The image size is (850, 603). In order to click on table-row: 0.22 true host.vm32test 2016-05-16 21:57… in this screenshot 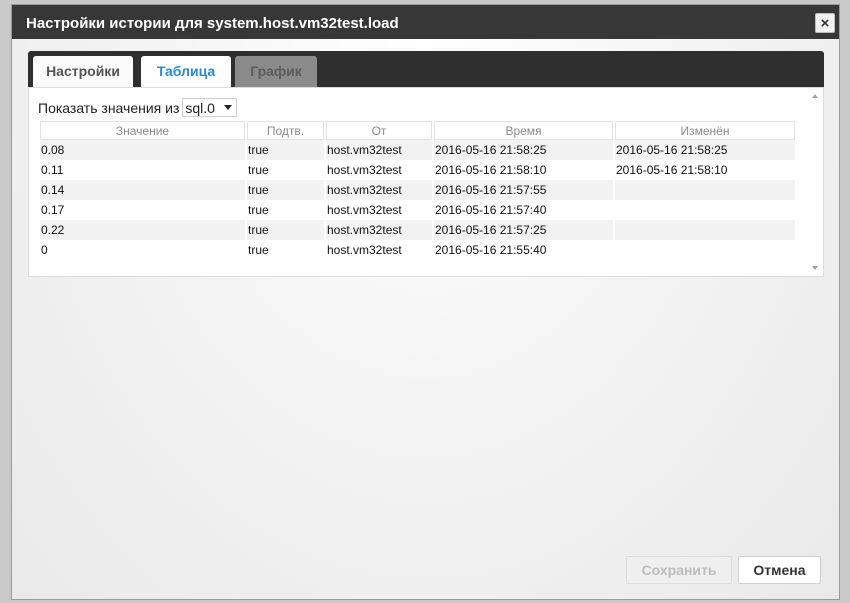, I will do `click(417, 230)`.